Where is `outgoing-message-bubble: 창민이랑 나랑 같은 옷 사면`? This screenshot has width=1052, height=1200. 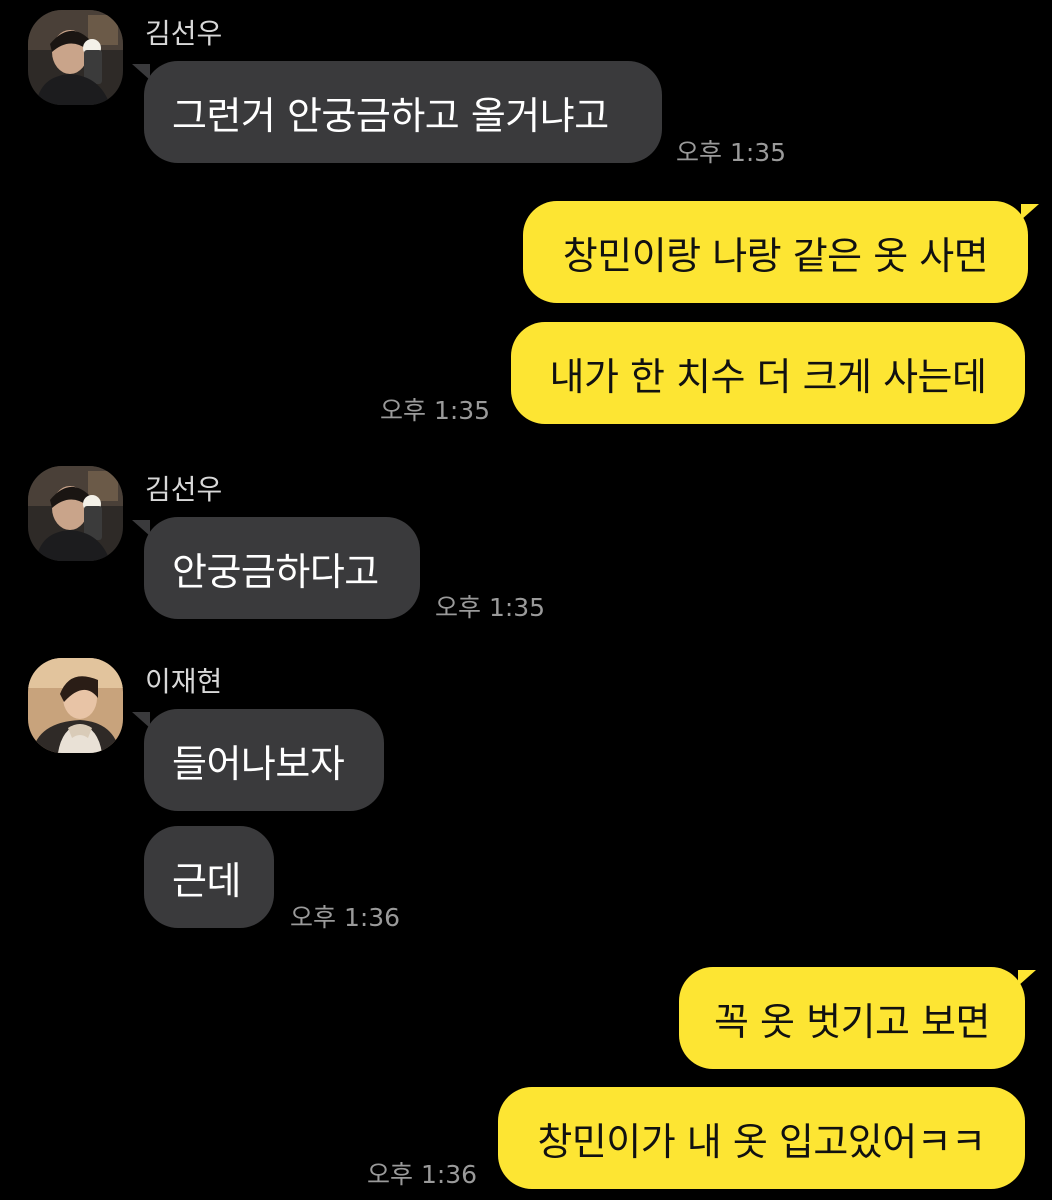
outgoing-message-bubble: 창민이랑 나랑 같은 옷 사면 is located at coordinates (775, 252).